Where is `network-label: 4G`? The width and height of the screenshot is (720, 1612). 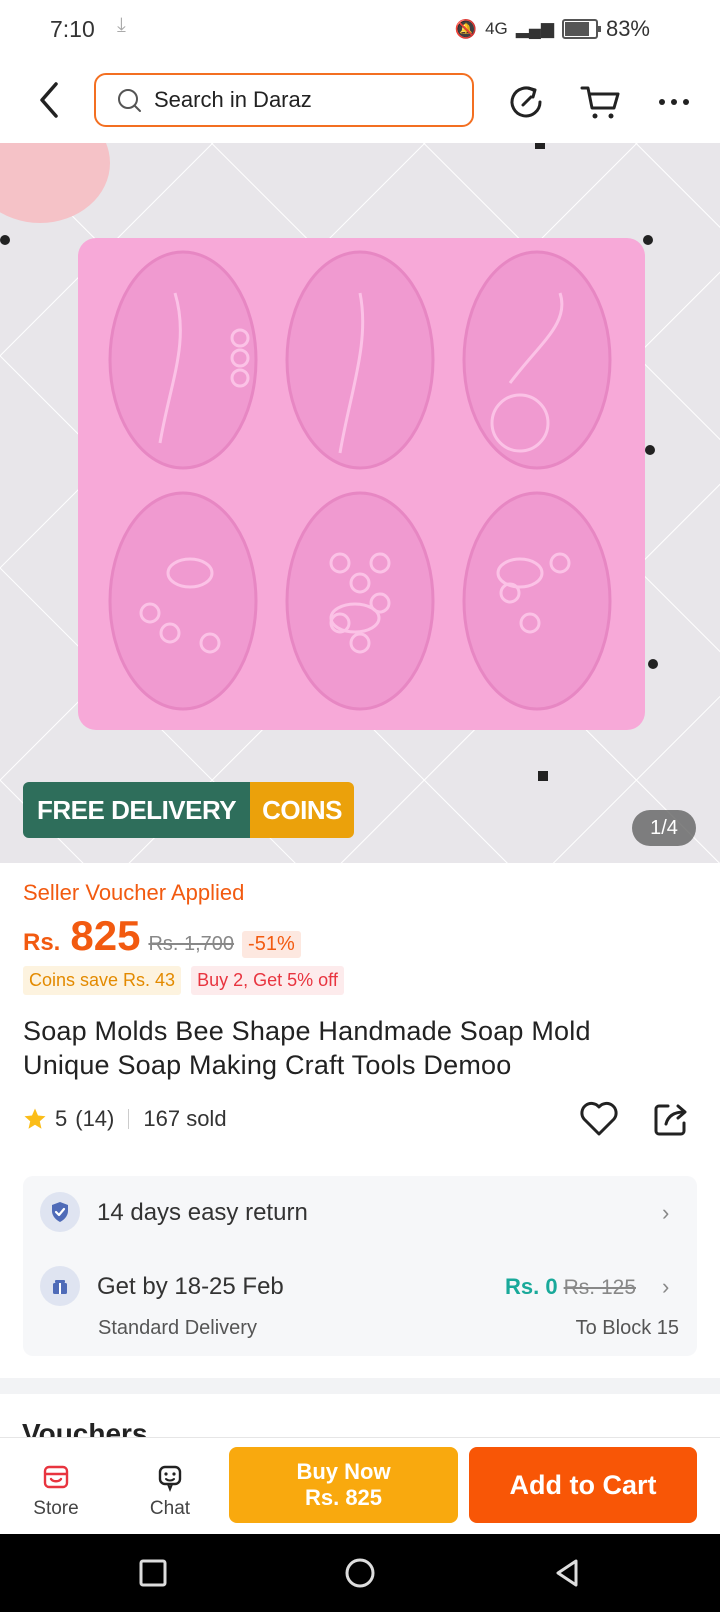
network-label: 4G is located at coordinates (496, 28).